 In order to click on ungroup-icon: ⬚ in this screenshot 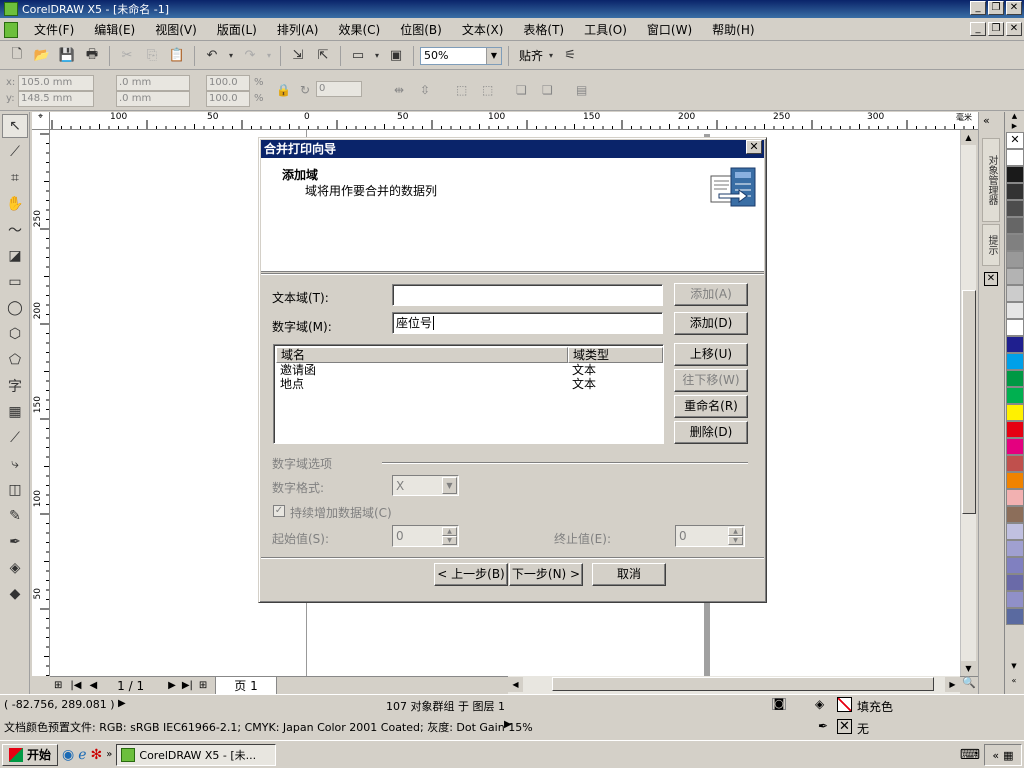, I will do `click(487, 90)`.